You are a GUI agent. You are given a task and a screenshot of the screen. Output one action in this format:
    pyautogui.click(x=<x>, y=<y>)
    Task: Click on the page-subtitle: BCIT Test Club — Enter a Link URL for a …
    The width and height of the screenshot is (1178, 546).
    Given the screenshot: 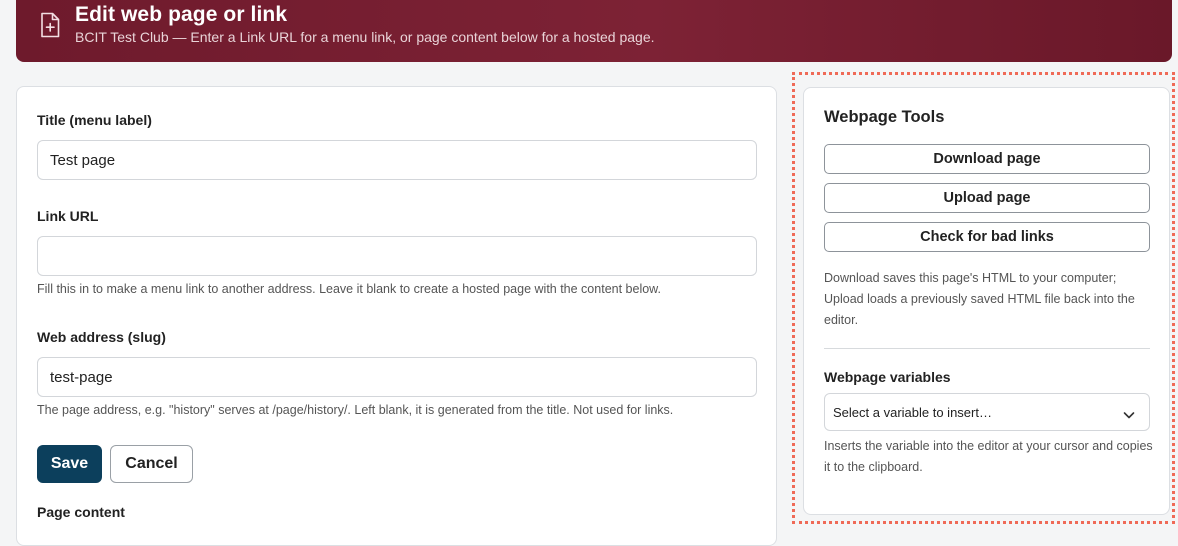 What is the action you would take?
    pyautogui.click(x=365, y=37)
    